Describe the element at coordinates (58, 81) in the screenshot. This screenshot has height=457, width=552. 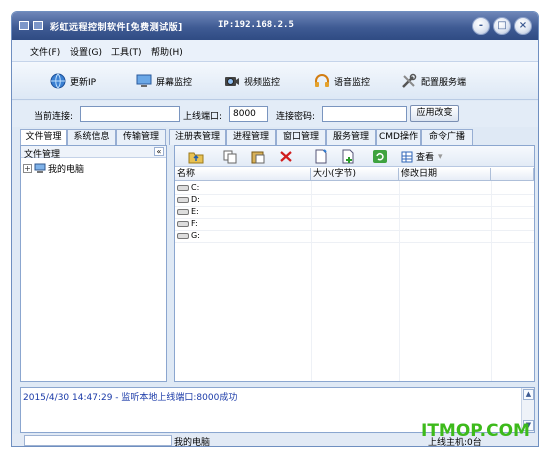
I see `globe-icon` at that location.